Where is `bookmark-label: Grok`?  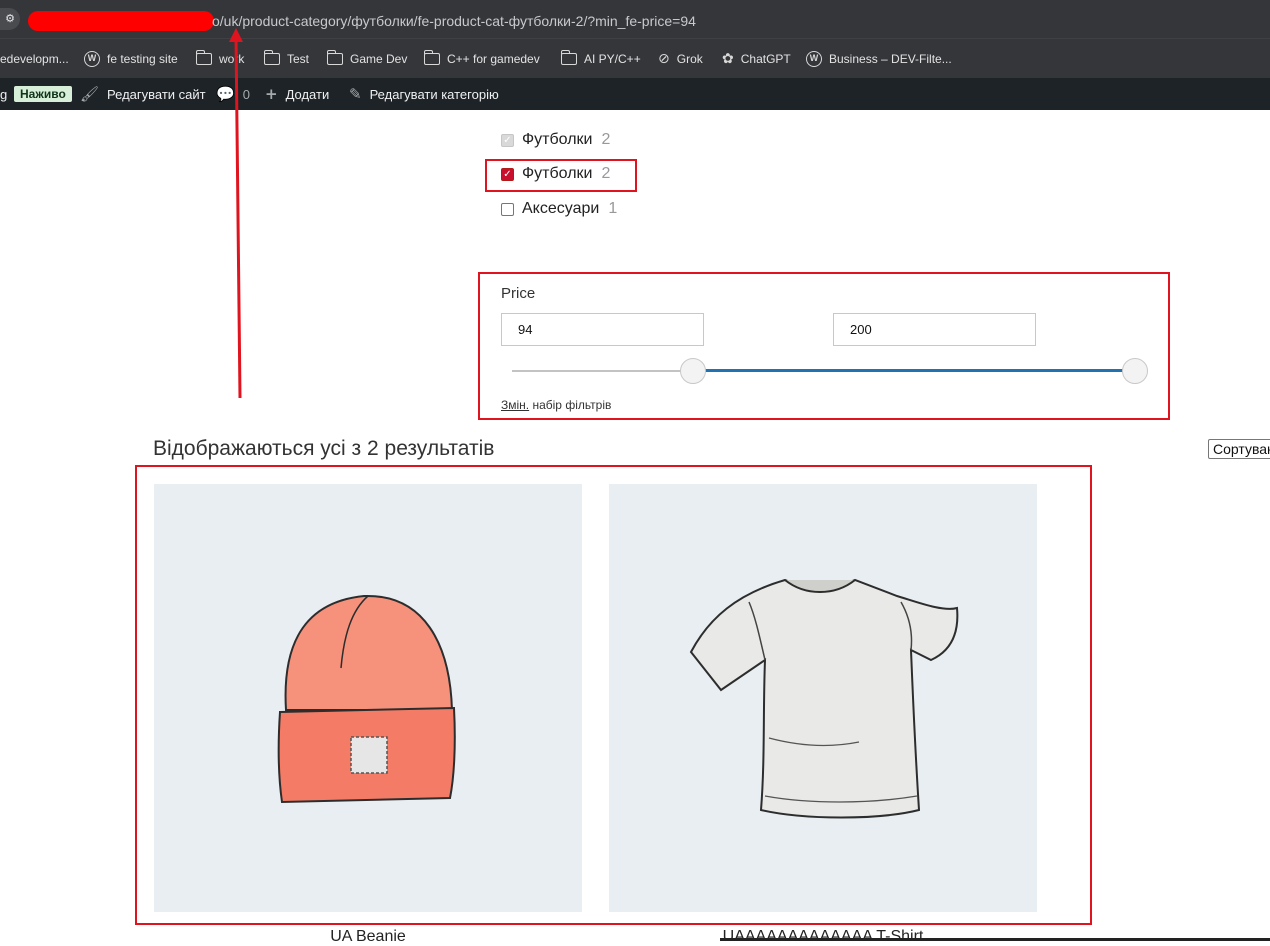
bookmark-label: Grok is located at coordinates (689, 59).